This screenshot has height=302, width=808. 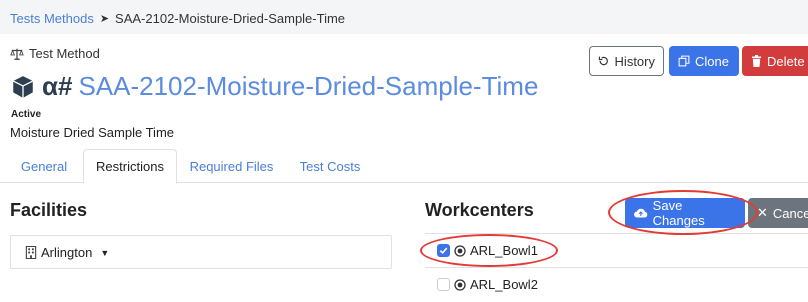 What do you see at coordinates (17, 54) in the screenshot?
I see `balance-scale-icon` at bounding box center [17, 54].